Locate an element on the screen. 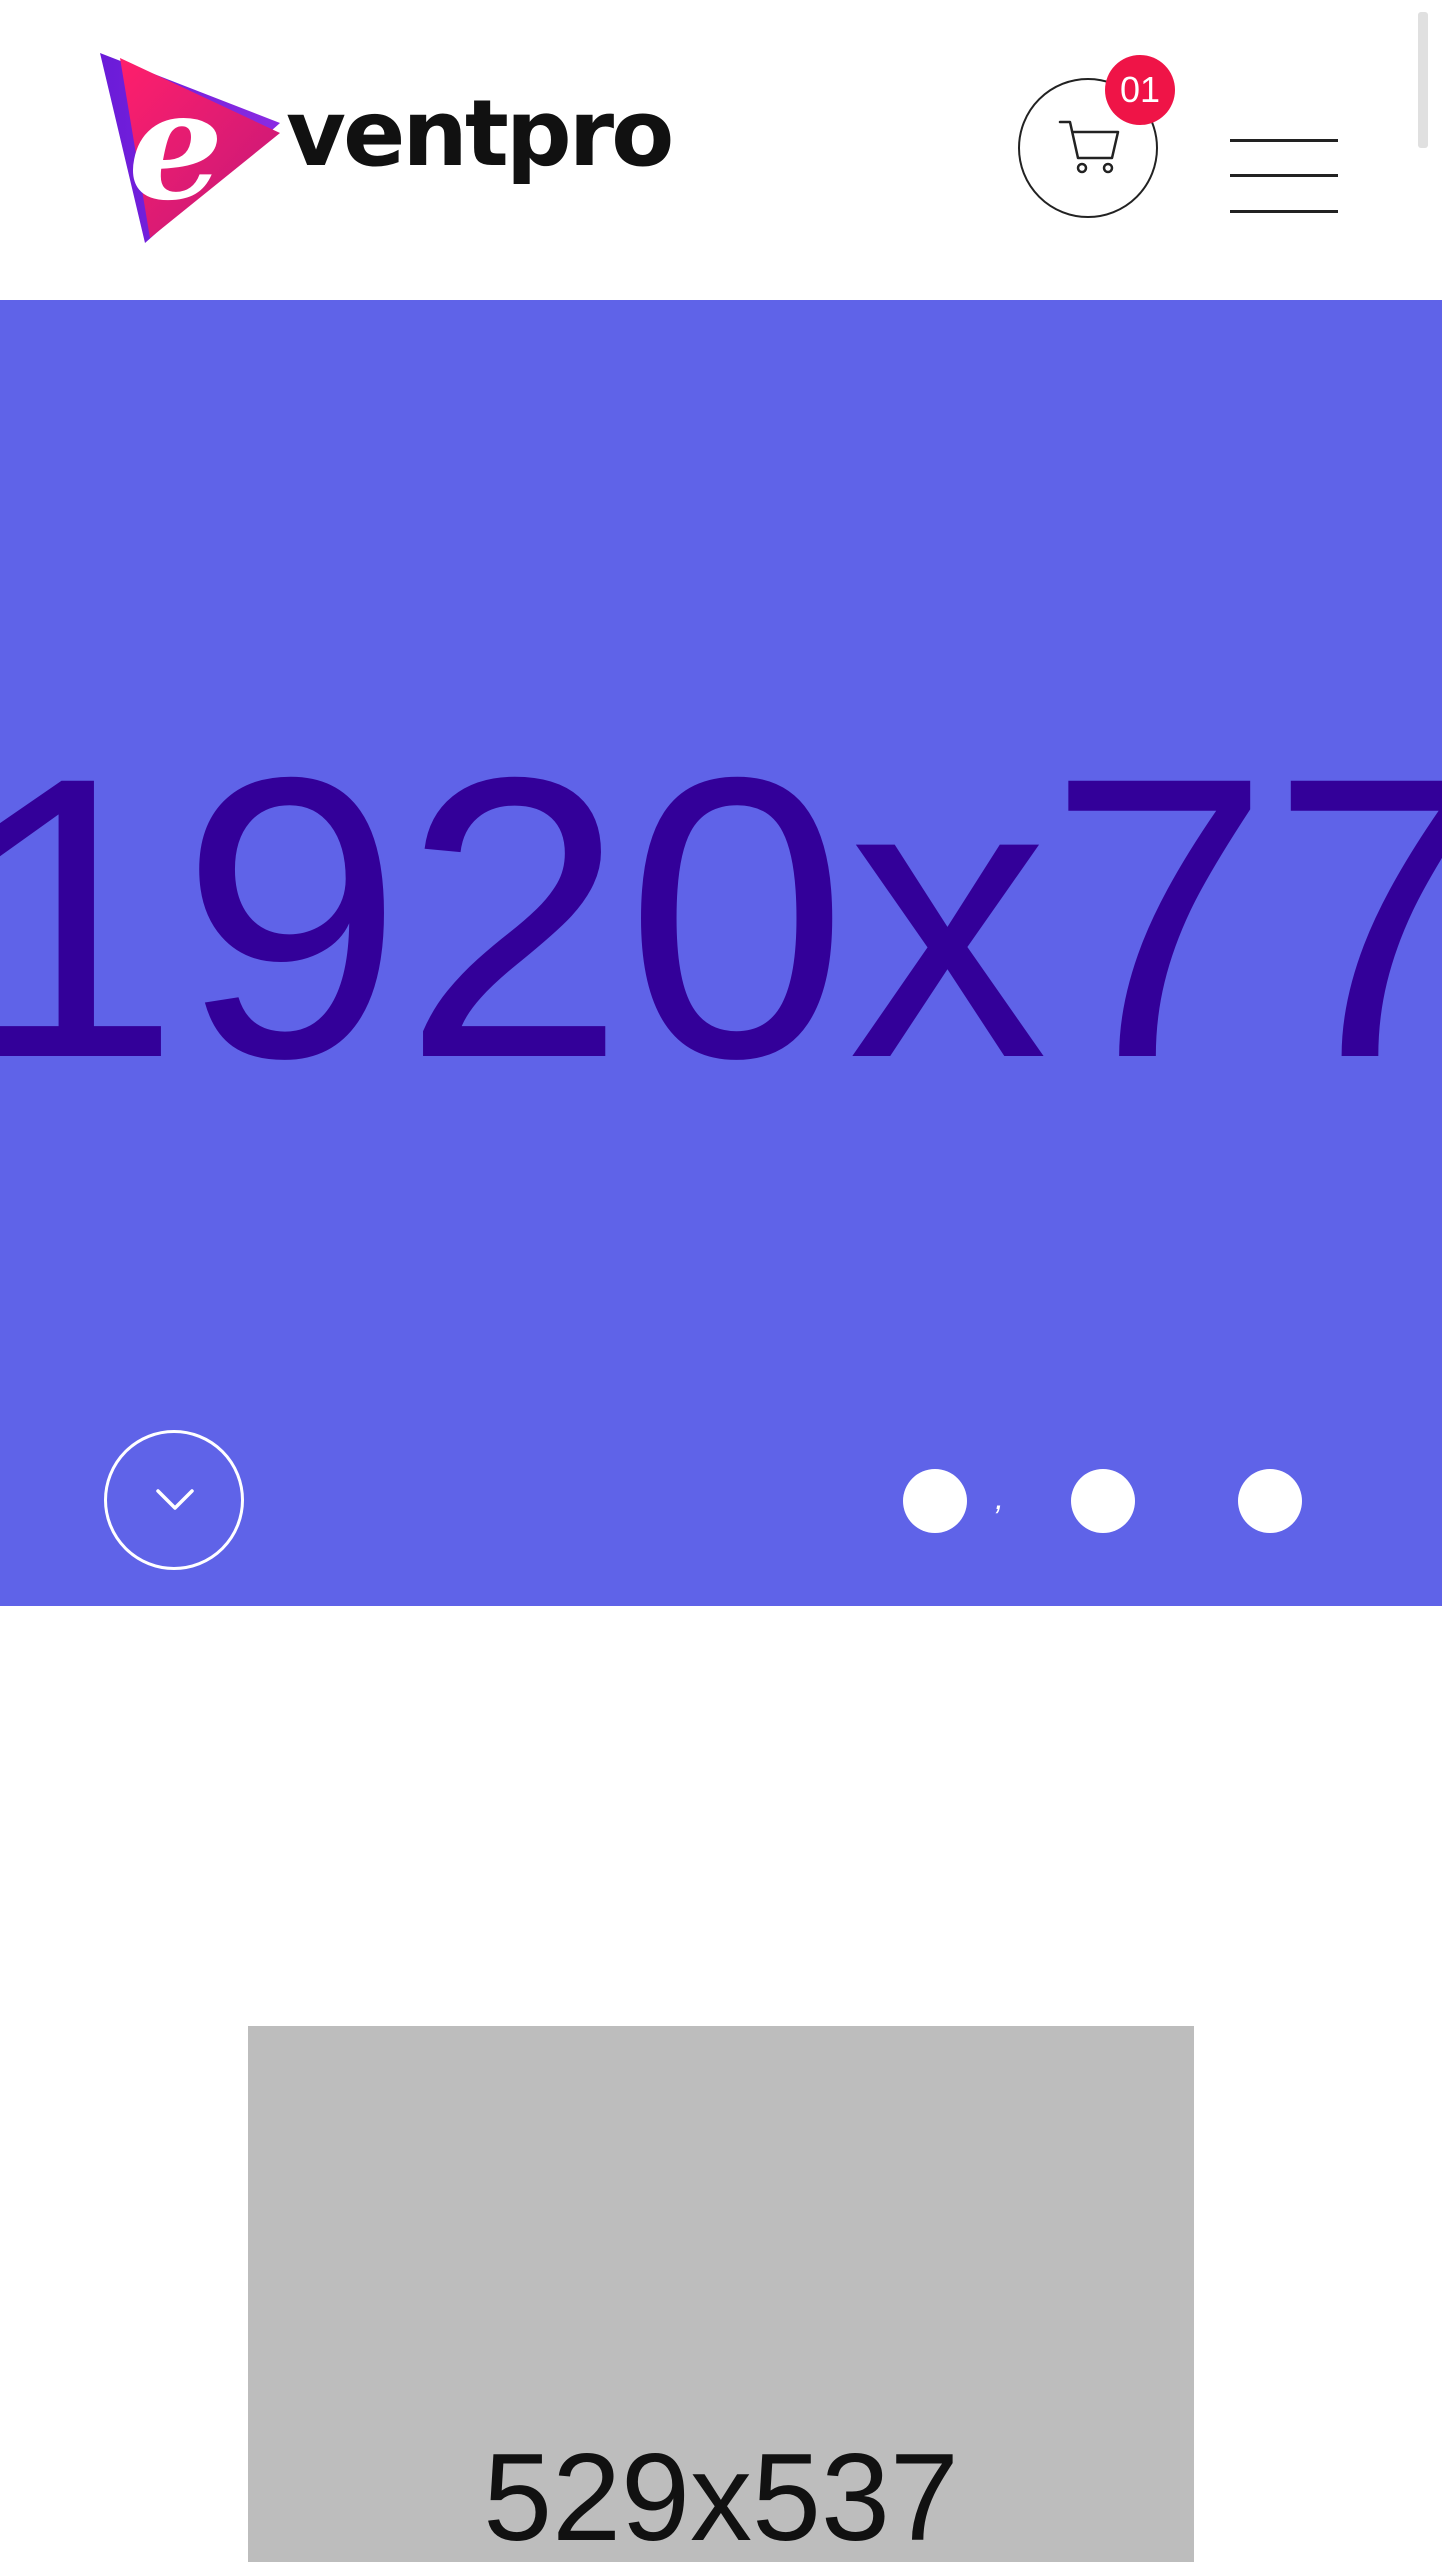 This screenshot has width=1442, height=2562. scroll-down-button is located at coordinates (174, 1500).